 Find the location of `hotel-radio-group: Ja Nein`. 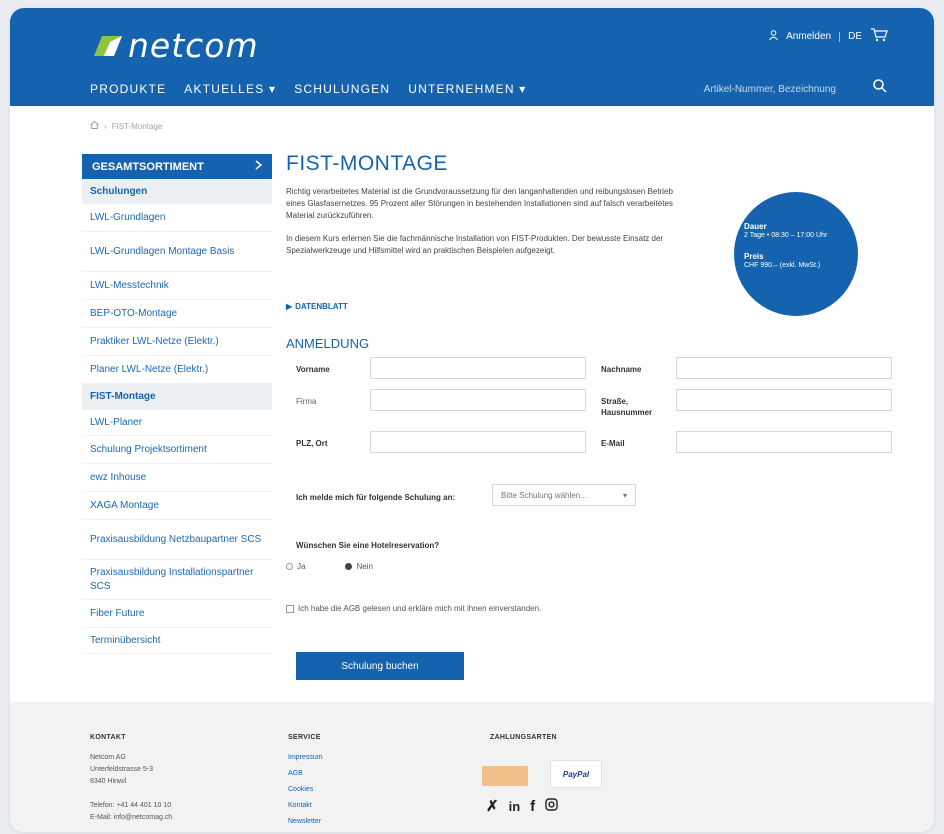

hotel-radio-group: Ja Nein is located at coordinates (329, 566).